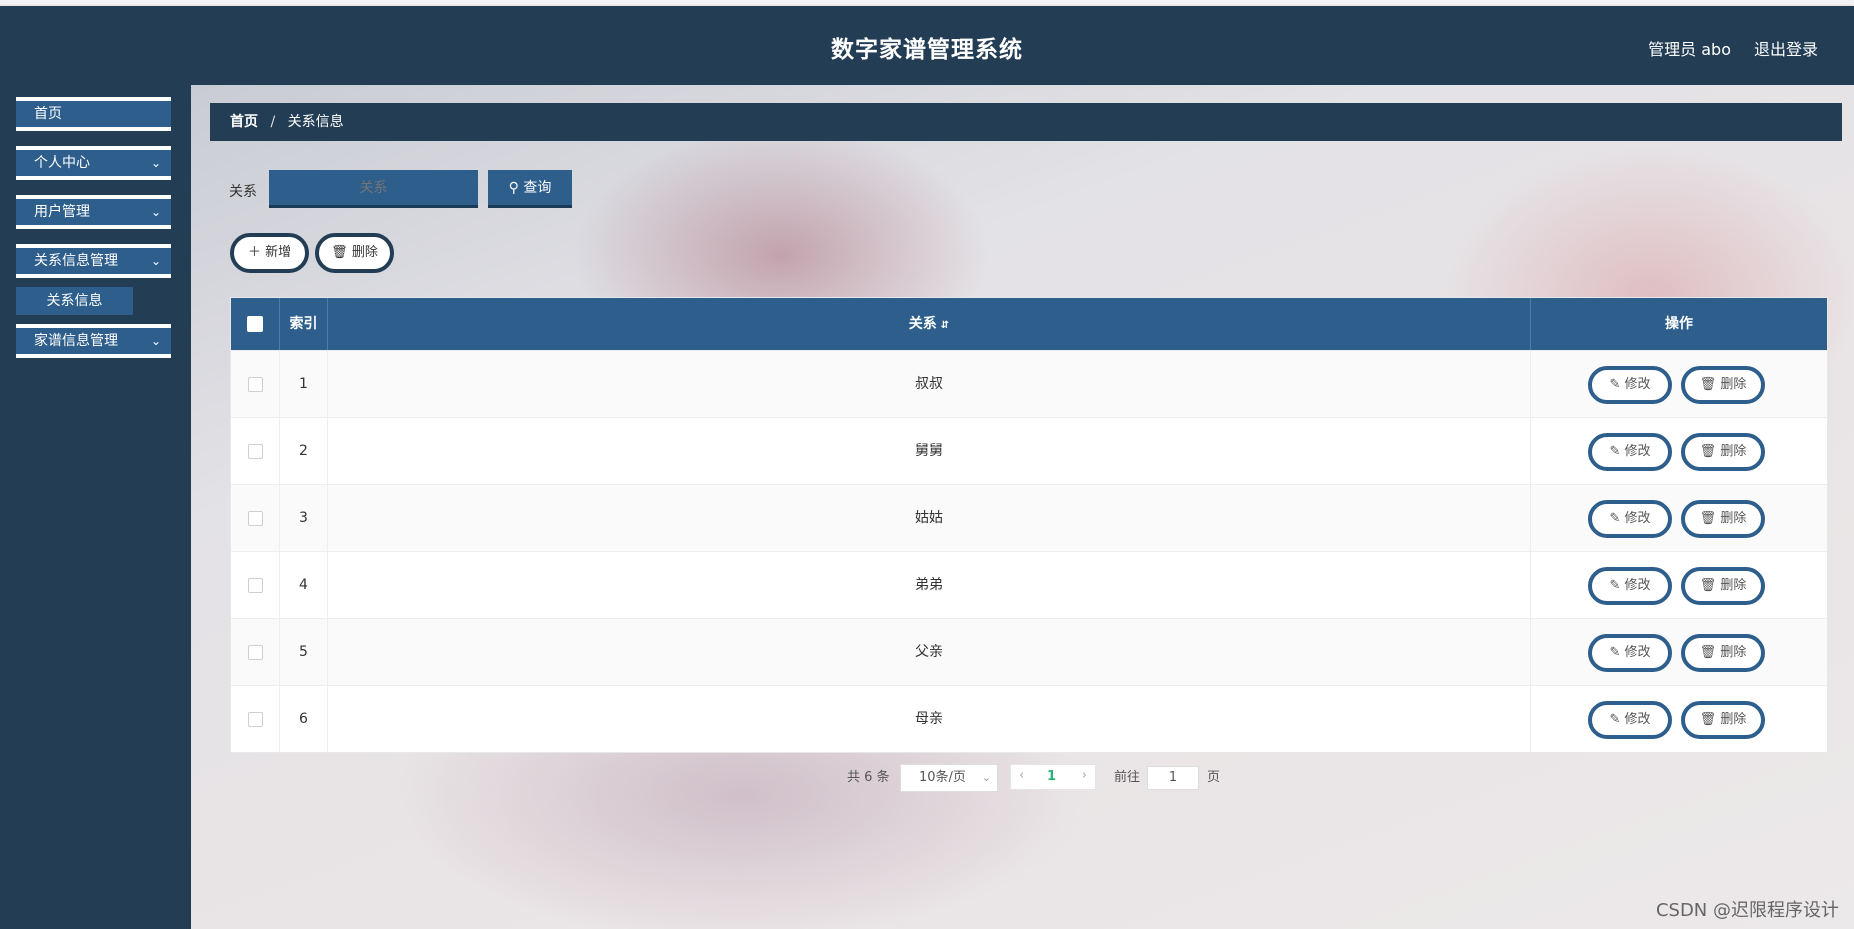 The image size is (1854, 929). Describe the element at coordinates (76, 261) in the screenshot. I see `sidebar-item-label: 关系信息管理` at that location.